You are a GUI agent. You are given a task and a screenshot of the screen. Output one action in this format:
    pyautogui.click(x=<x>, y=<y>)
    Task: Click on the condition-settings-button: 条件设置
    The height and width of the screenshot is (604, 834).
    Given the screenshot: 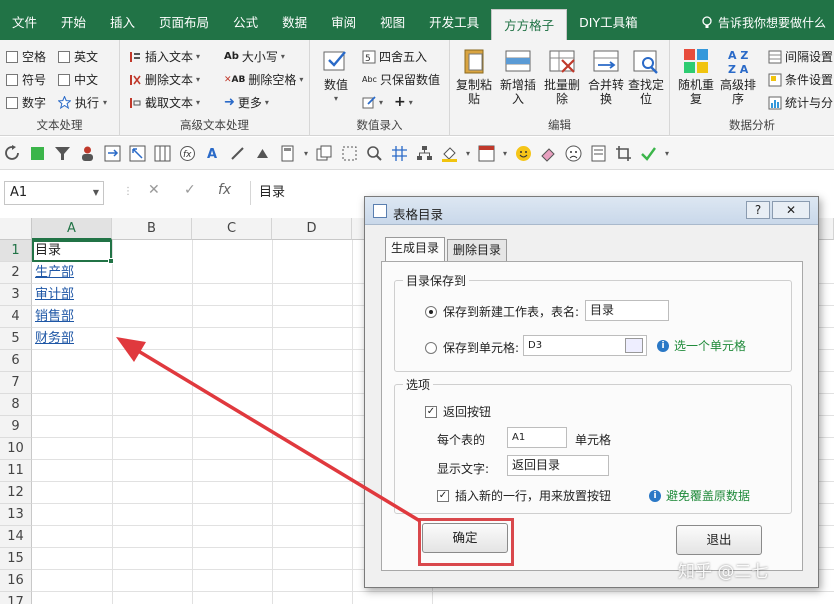 What is the action you would take?
    pyautogui.click(x=800, y=79)
    